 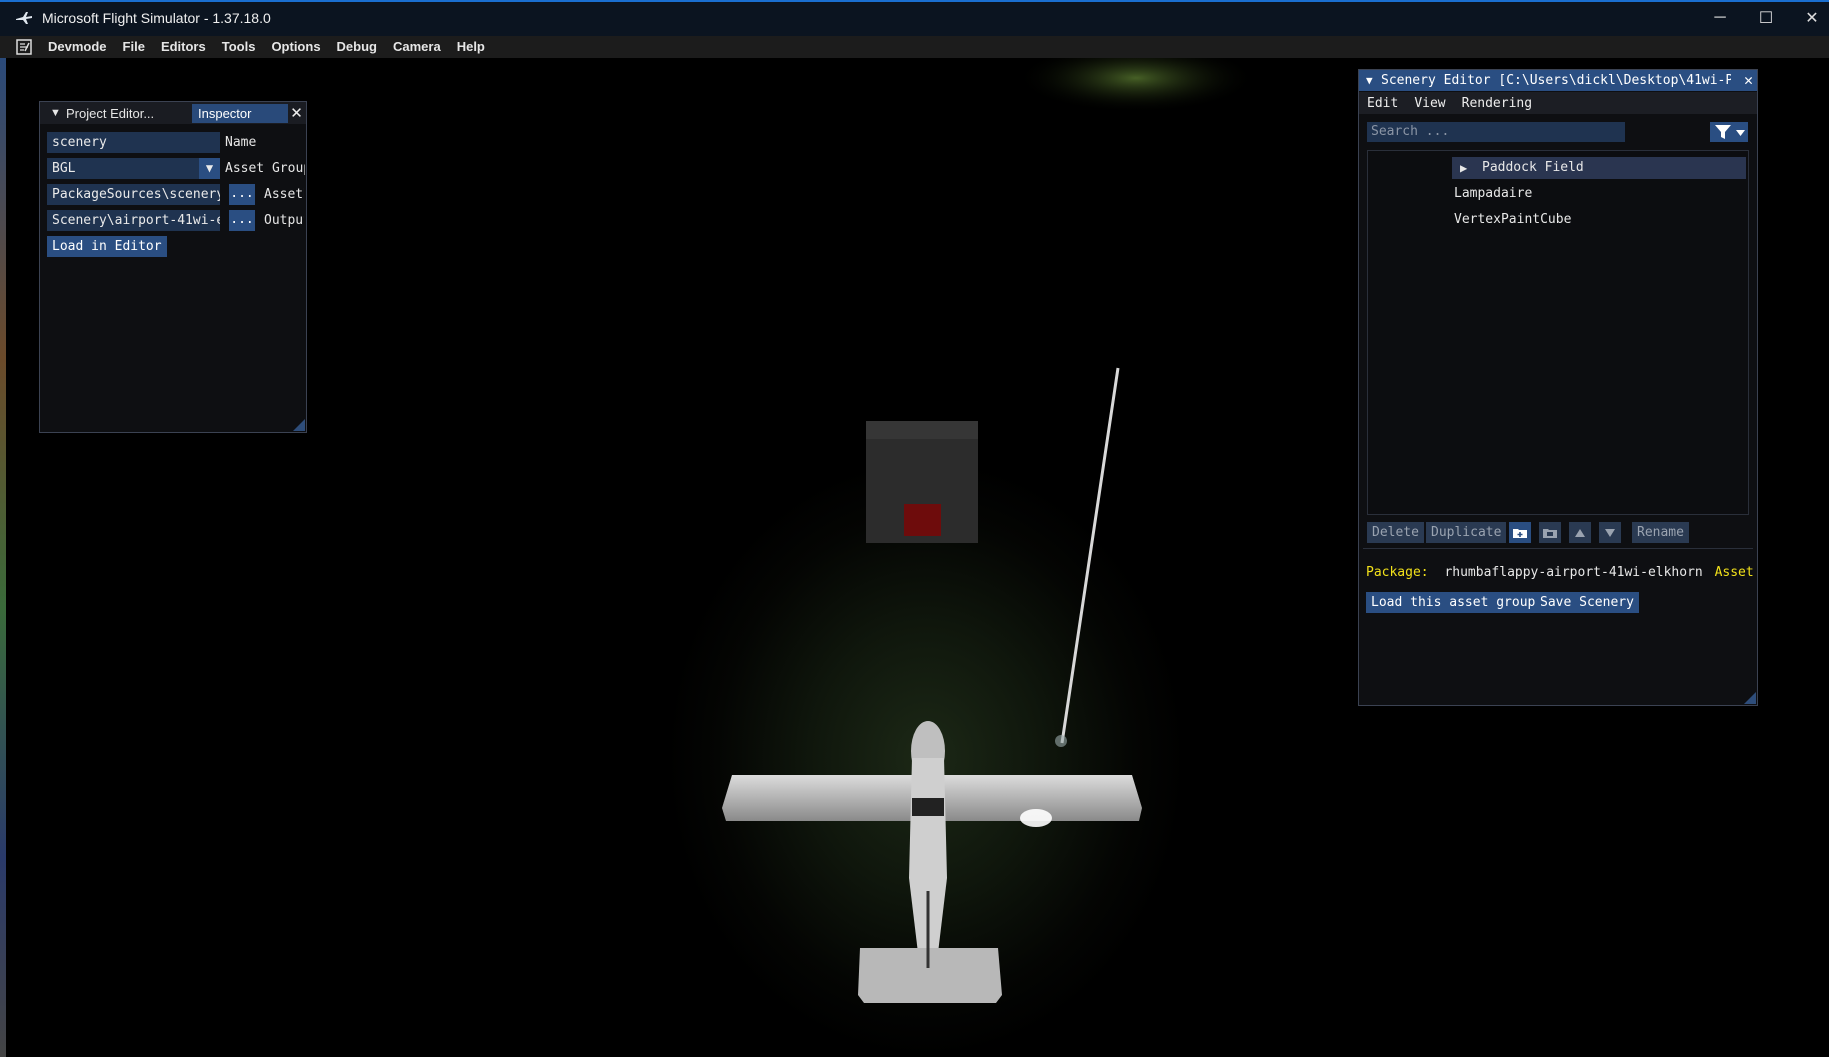 I want to click on tab-inspector: Inspector, so click(x=240, y=113).